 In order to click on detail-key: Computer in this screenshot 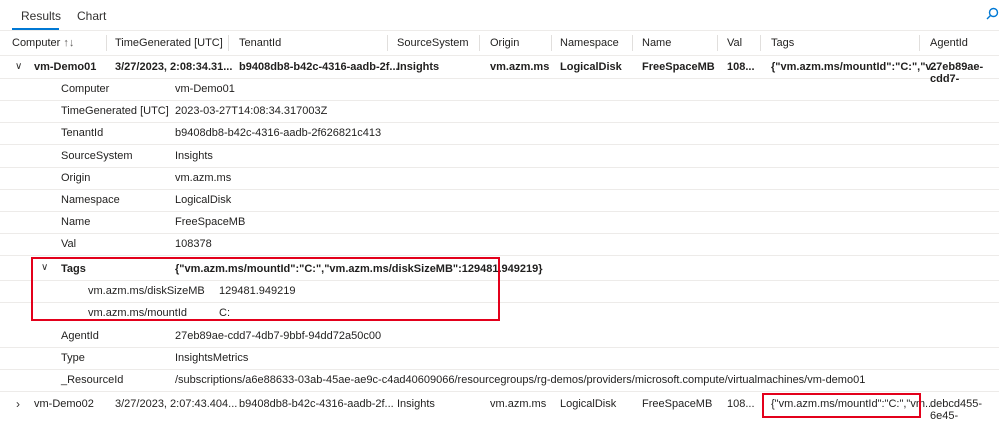, I will do `click(85, 89)`.